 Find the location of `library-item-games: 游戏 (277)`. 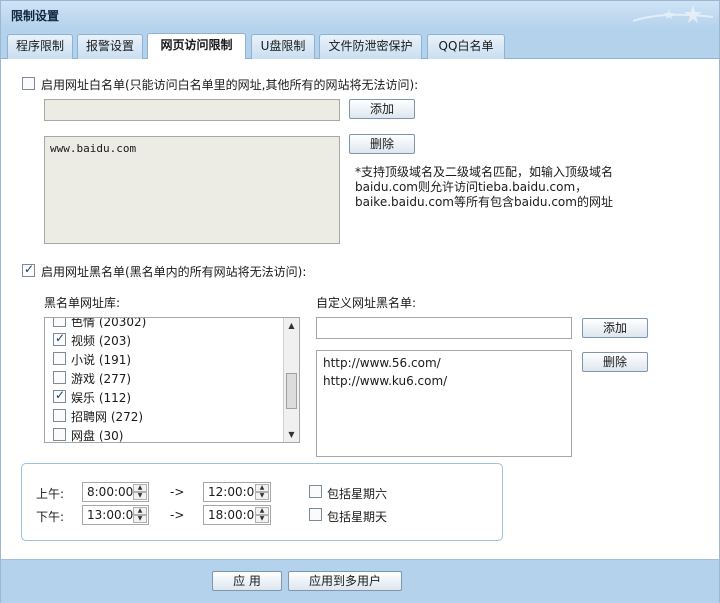

library-item-games: 游戏 (277) is located at coordinates (163, 377).